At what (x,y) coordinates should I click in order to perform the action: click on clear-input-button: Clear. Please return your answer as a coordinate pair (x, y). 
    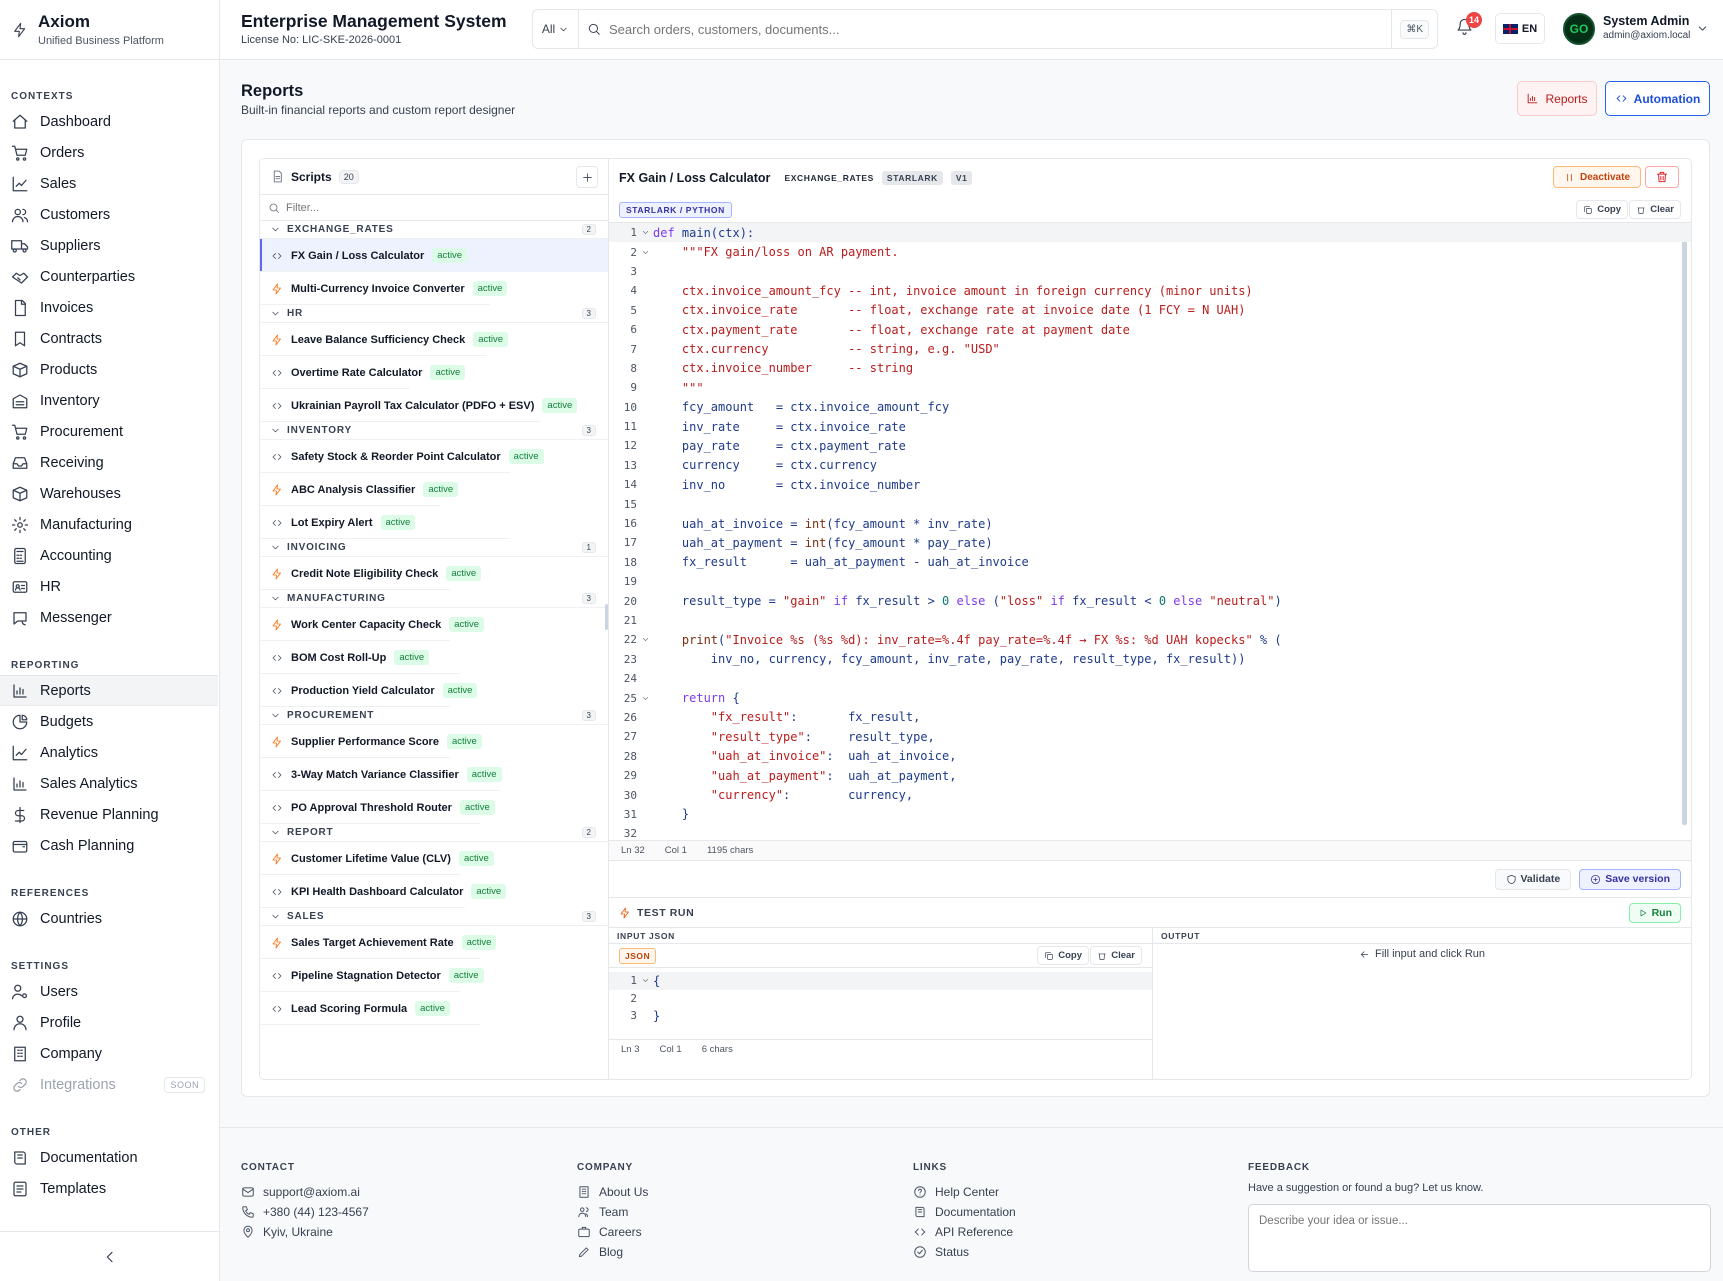
    Looking at the image, I should click on (1116, 955).